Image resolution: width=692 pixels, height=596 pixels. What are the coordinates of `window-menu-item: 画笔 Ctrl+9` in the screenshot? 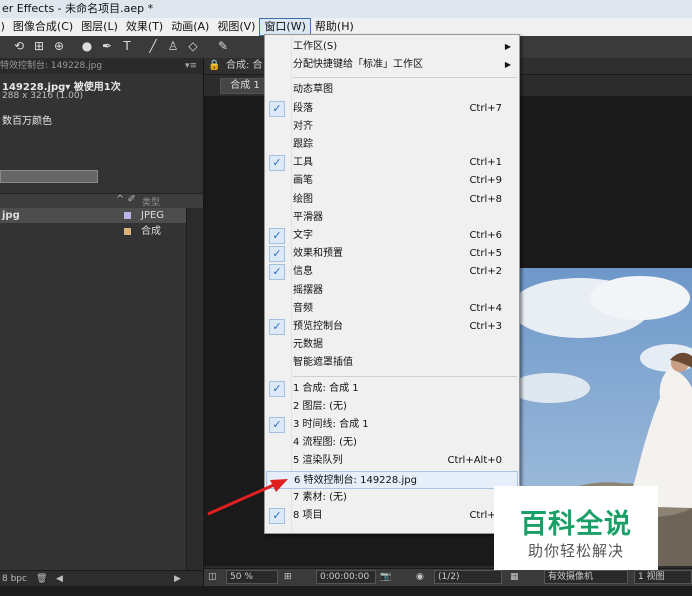 It's located at (392, 181).